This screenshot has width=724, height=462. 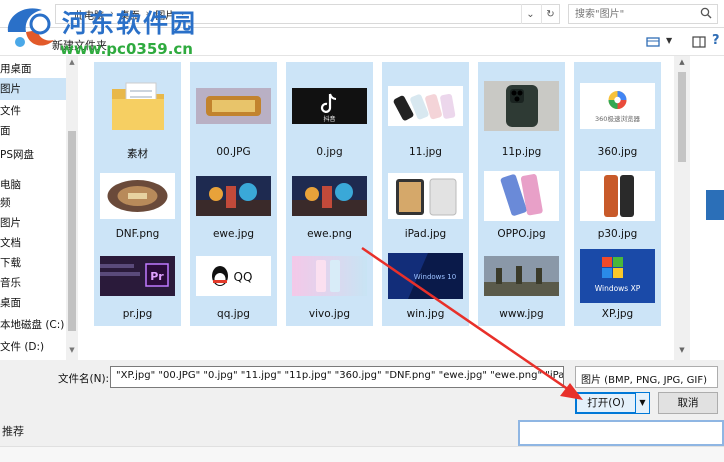 I want to click on p30-thumbnail, so click(x=617, y=196).